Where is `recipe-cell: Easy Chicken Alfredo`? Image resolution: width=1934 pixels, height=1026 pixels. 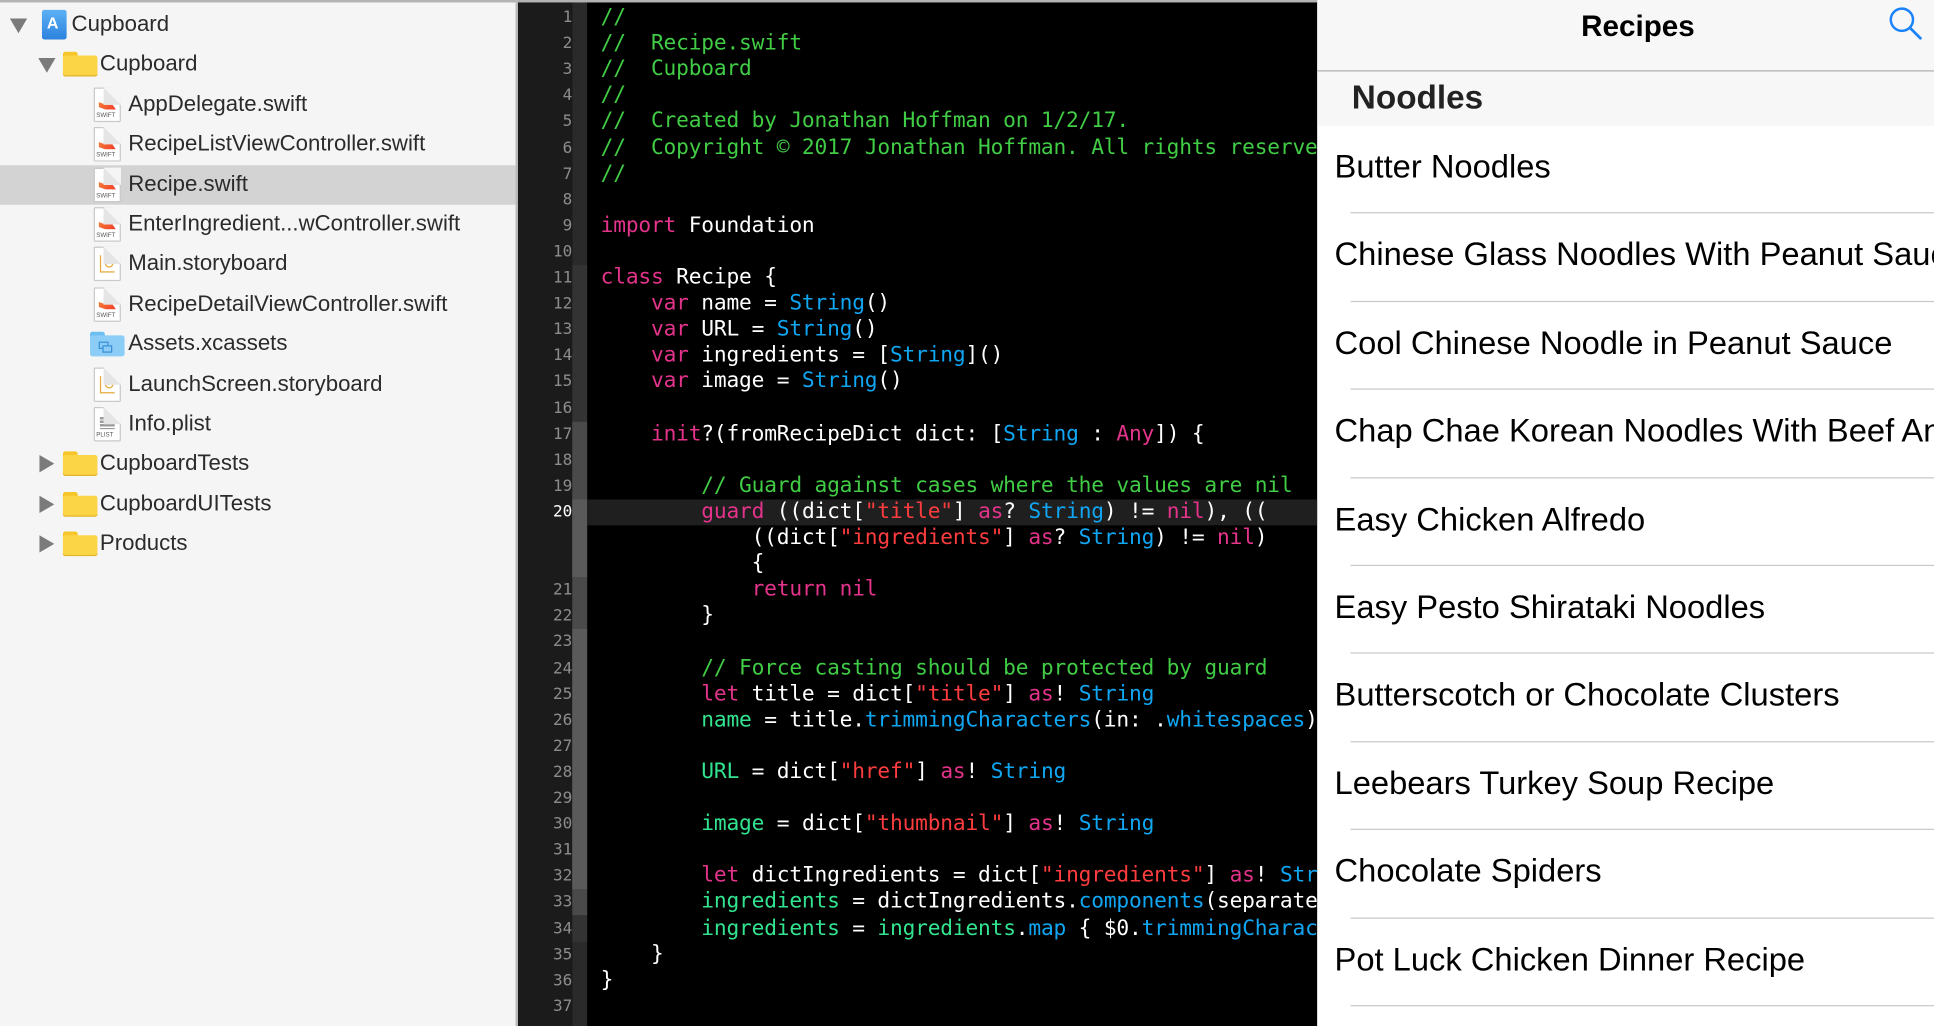 recipe-cell: Easy Chicken Alfredo is located at coordinates (1625, 522).